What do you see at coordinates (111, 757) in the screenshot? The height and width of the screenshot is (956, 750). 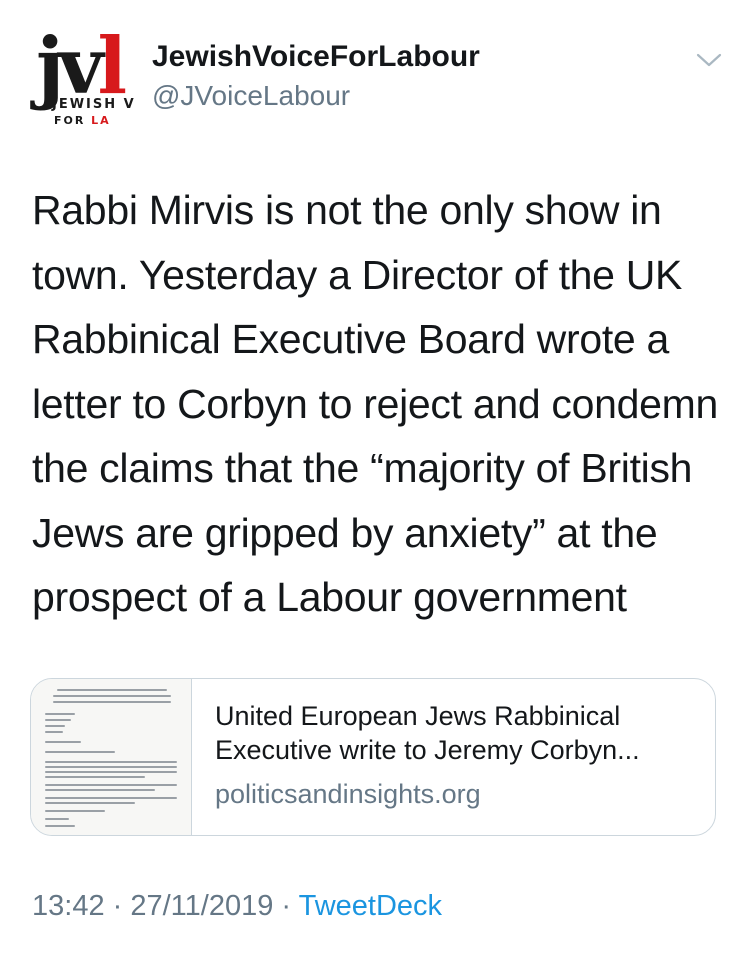 I see `letter-document-thumbnail` at bounding box center [111, 757].